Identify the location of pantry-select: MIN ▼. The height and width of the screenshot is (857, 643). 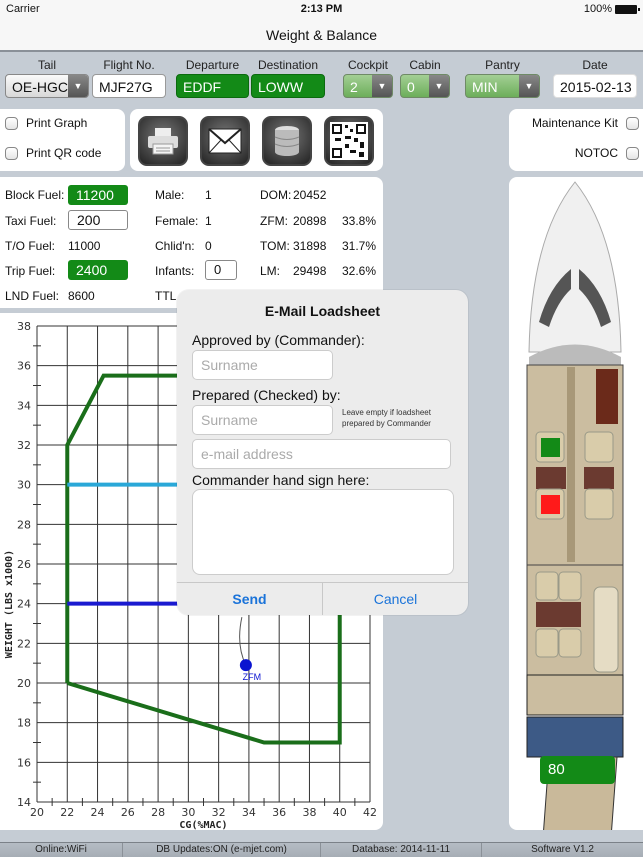
(502, 86).